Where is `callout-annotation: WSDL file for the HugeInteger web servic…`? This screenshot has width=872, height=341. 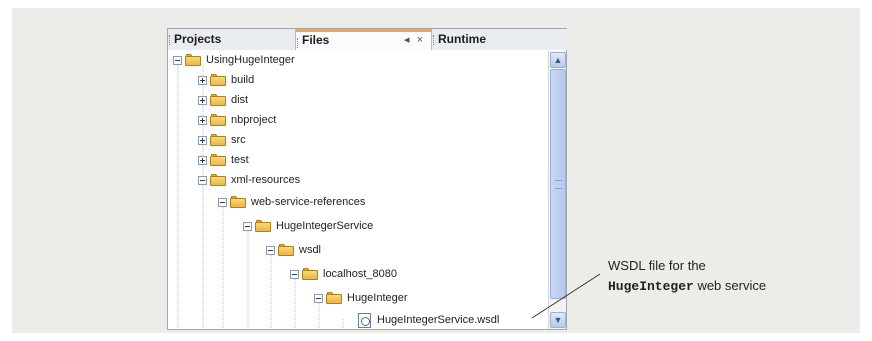 callout-annotation: WSDL file for the HugeInteger web servic… is located at coordinates (687, 276).